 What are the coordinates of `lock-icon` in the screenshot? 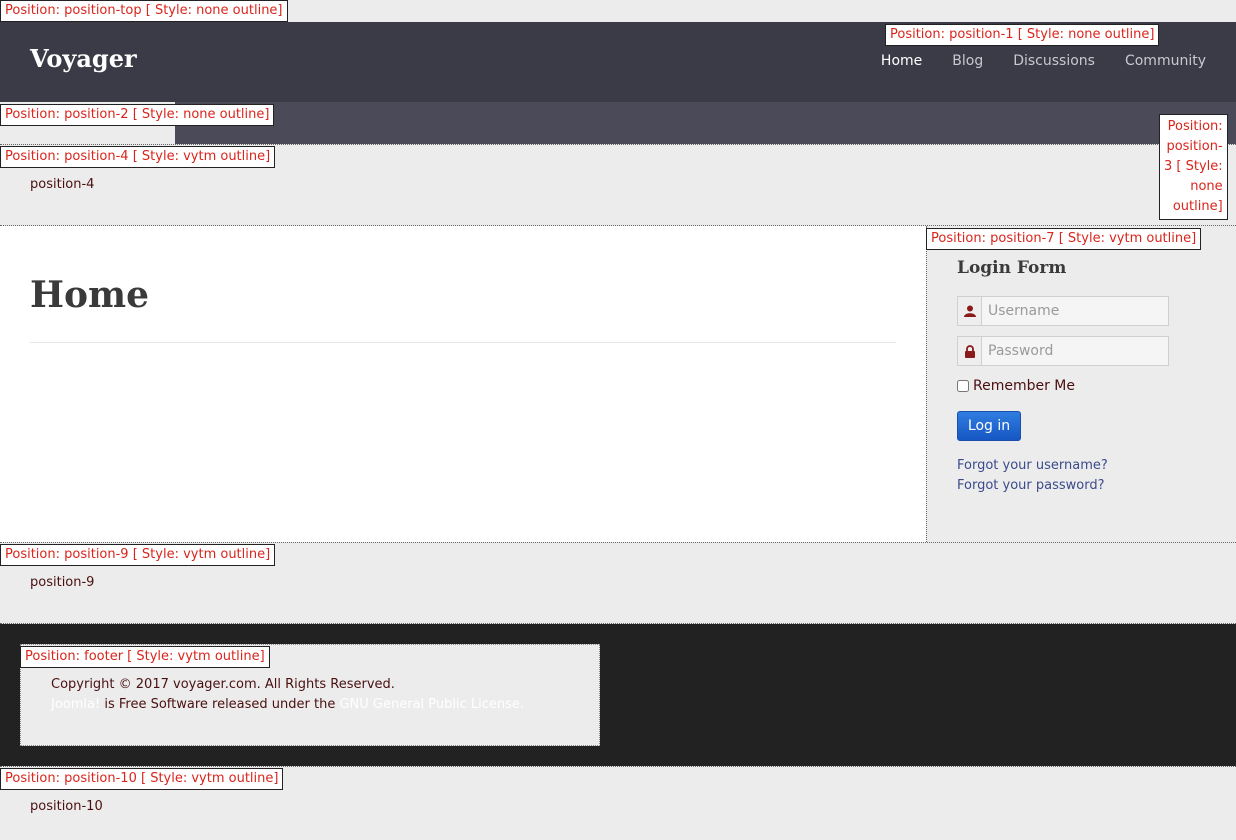 It's located at (970, 351).